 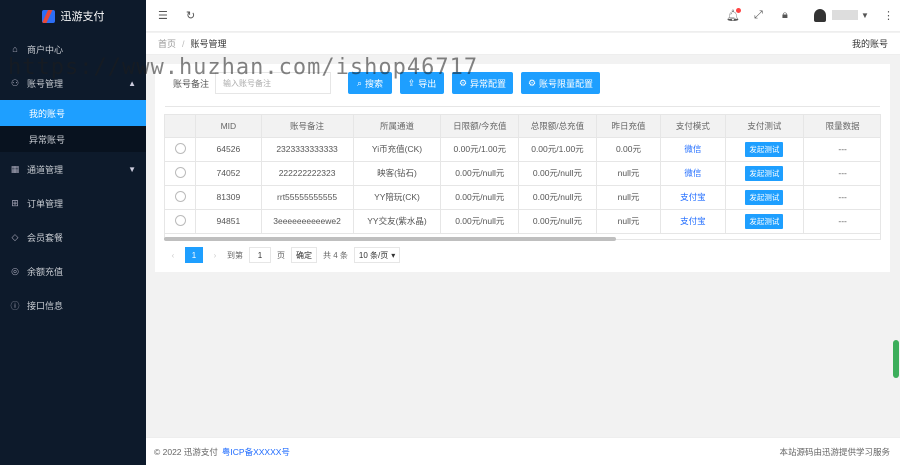 I want to click on sidebar-item-label: 通道管理, so click(x=45, y=169).